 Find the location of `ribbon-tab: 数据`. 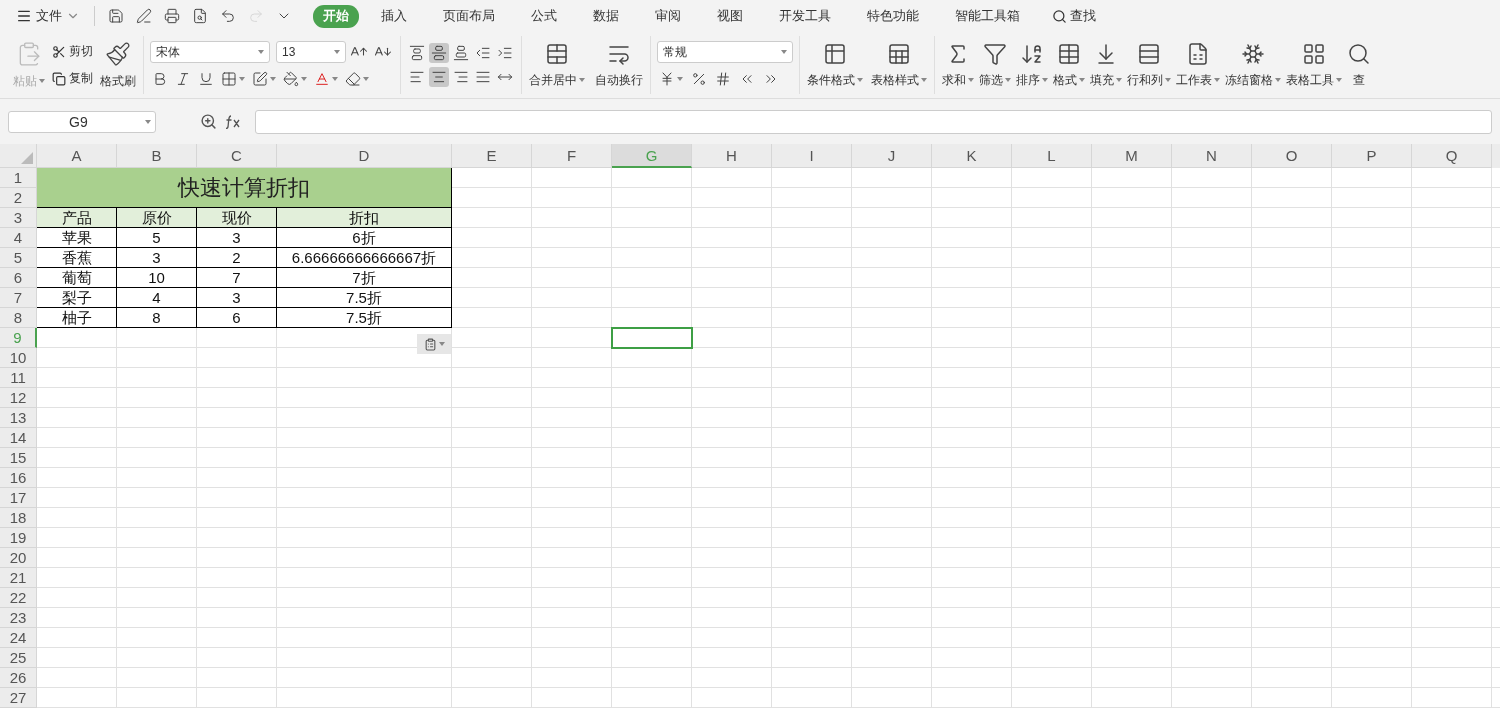

ribbon-tab: 数据 is located at coordinates (606, 16).